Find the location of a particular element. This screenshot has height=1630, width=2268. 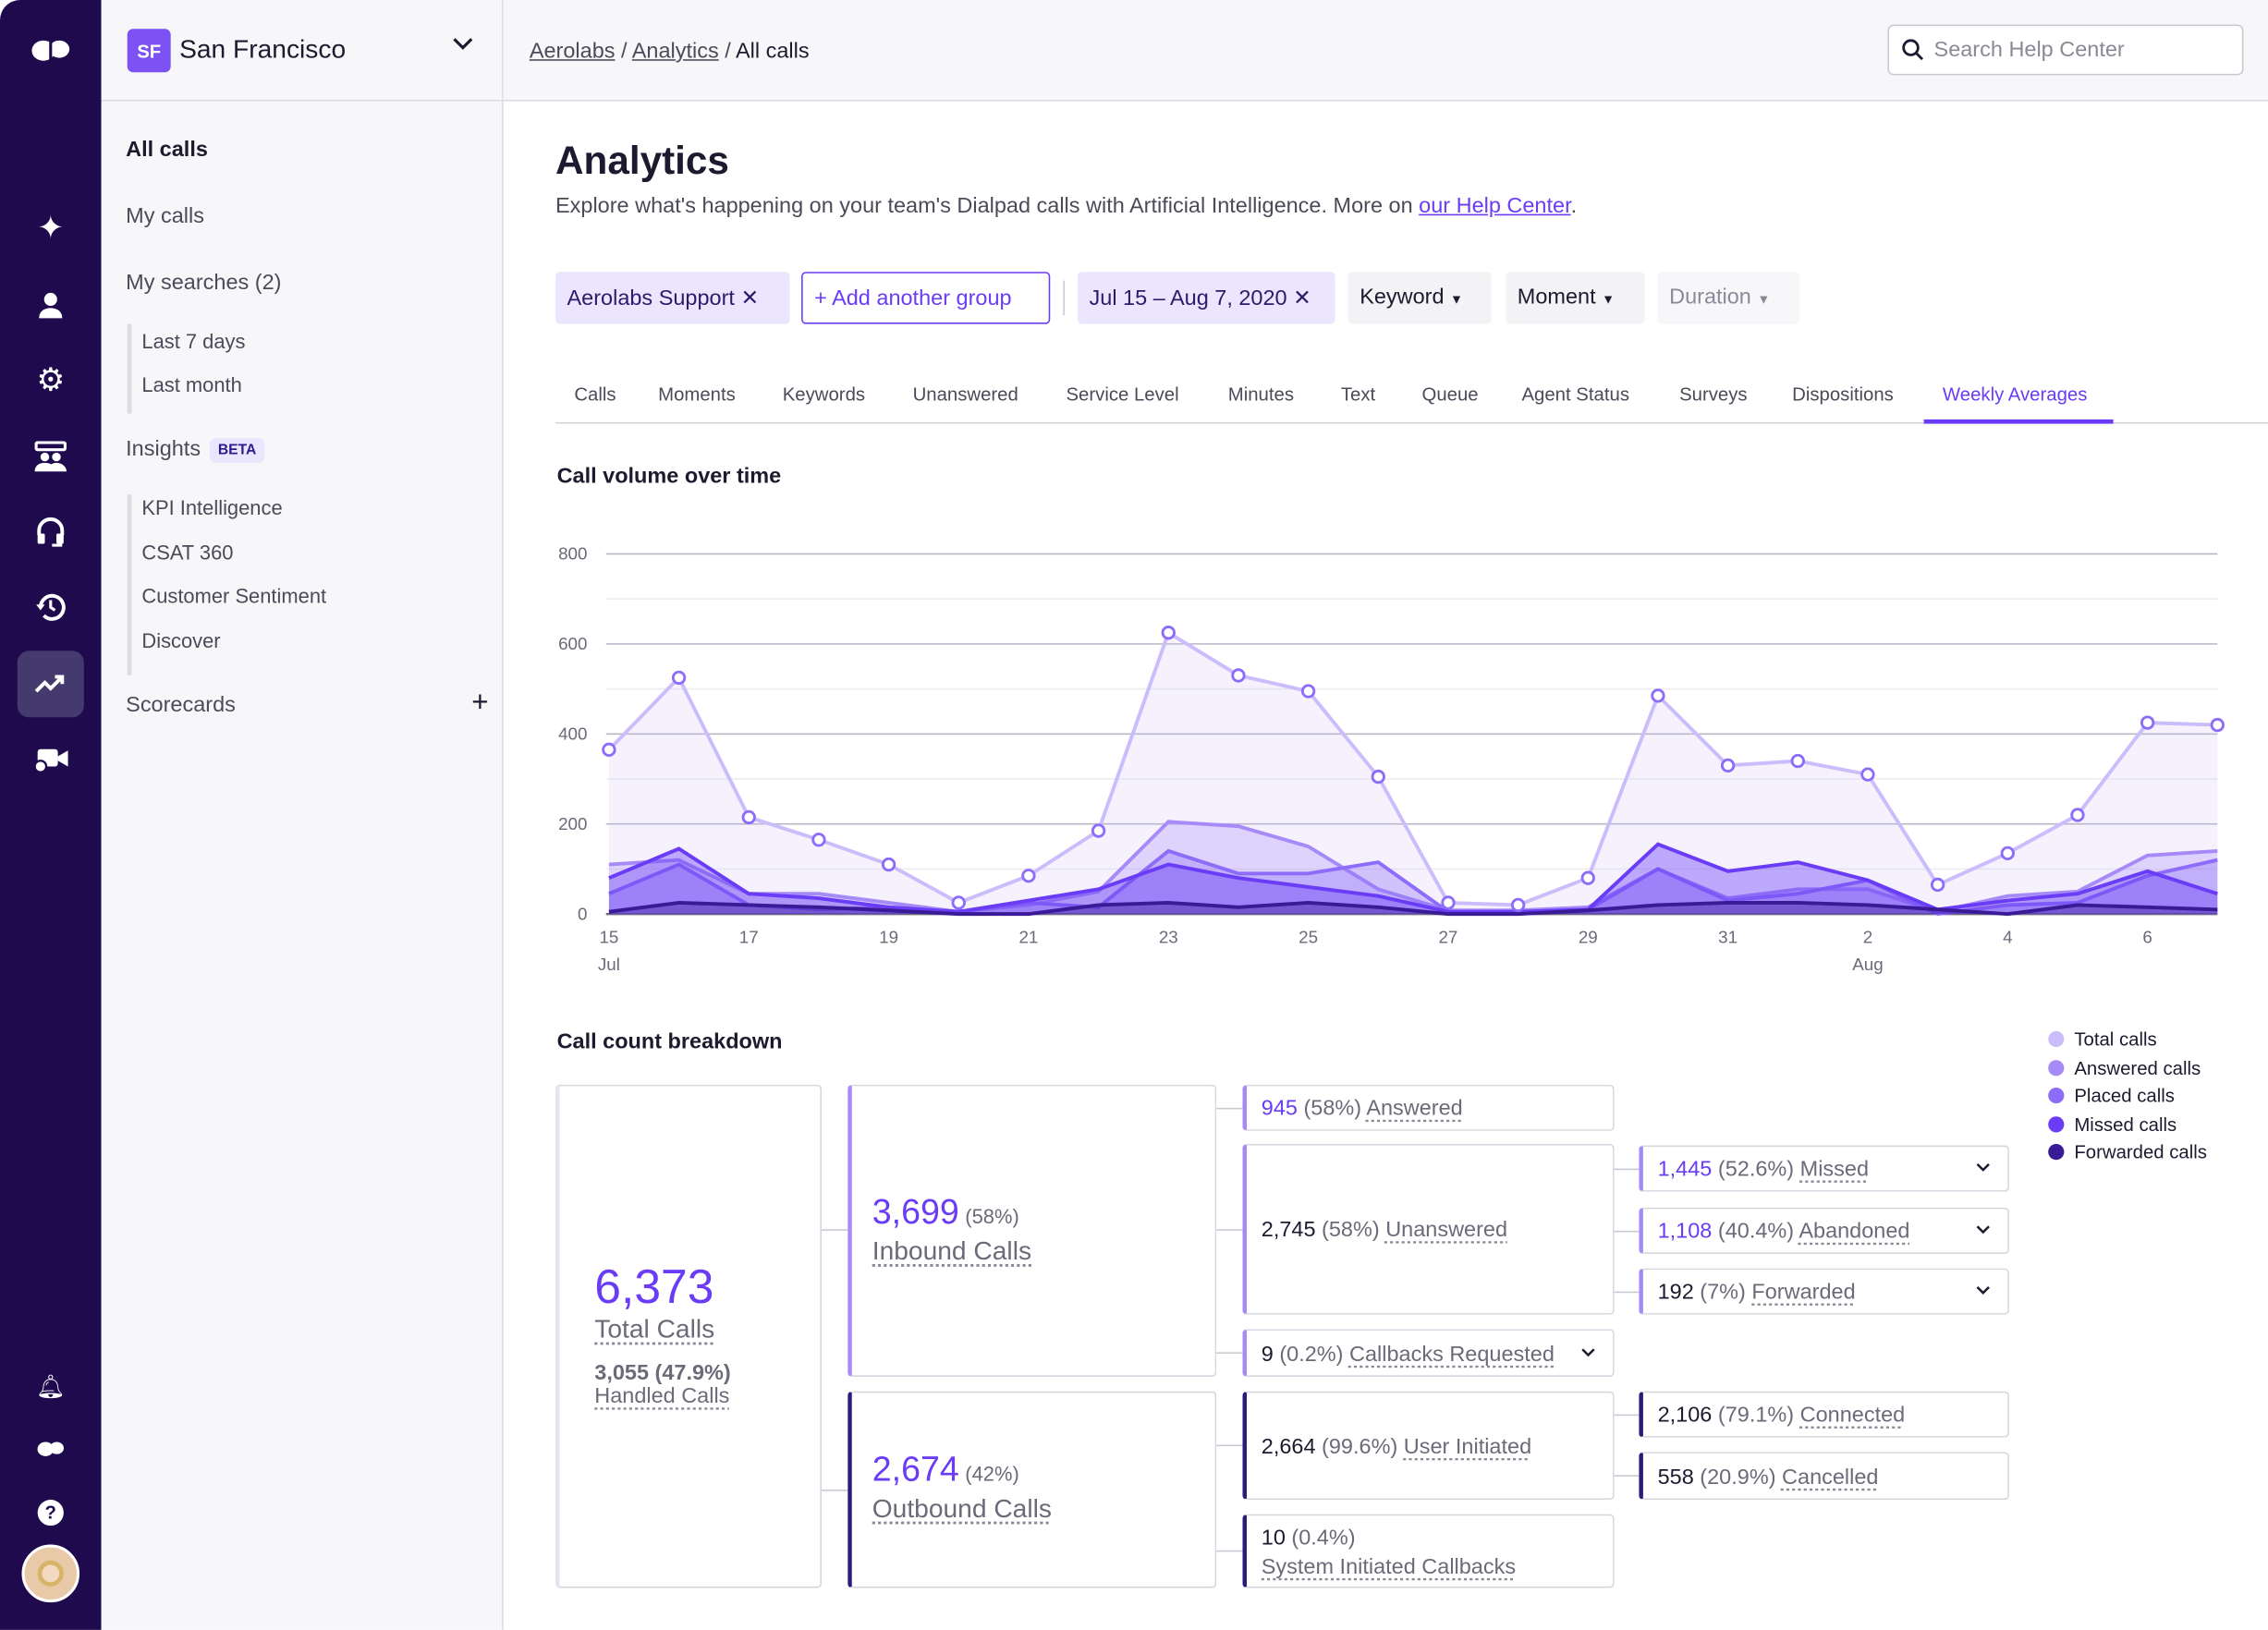

duration-dropdown: Duration ▼ is located at coordinates (1728, 298).